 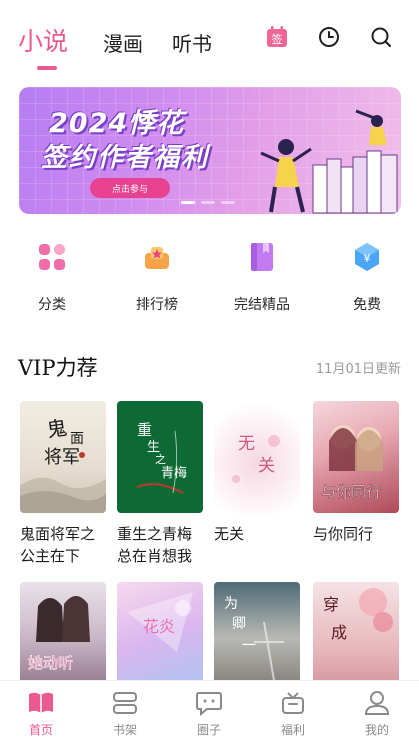 What do you see at coordinates (125, 158) in the screenshot?
I see `banner-title-line2: 签约作者福利` at bounding box center [125, 158].